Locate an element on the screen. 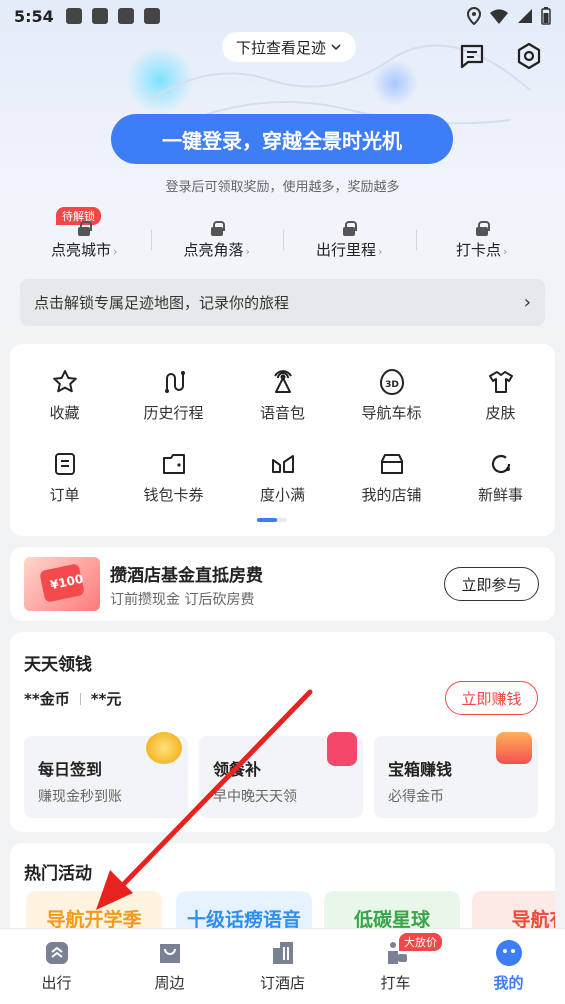  gear-icon is located at coordinates (529, 56).